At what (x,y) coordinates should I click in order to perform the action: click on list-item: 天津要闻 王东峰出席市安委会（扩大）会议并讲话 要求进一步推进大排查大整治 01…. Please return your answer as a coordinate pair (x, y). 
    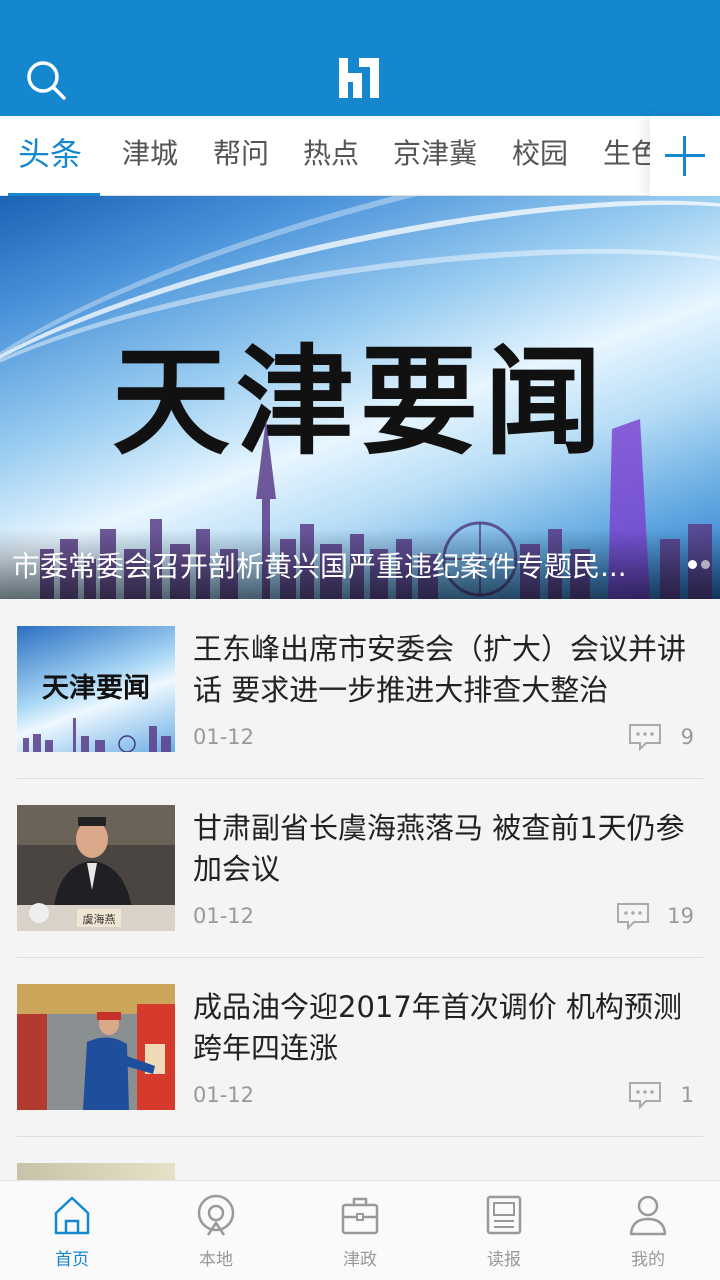
    Looking at the image, I should click on (360, 689).